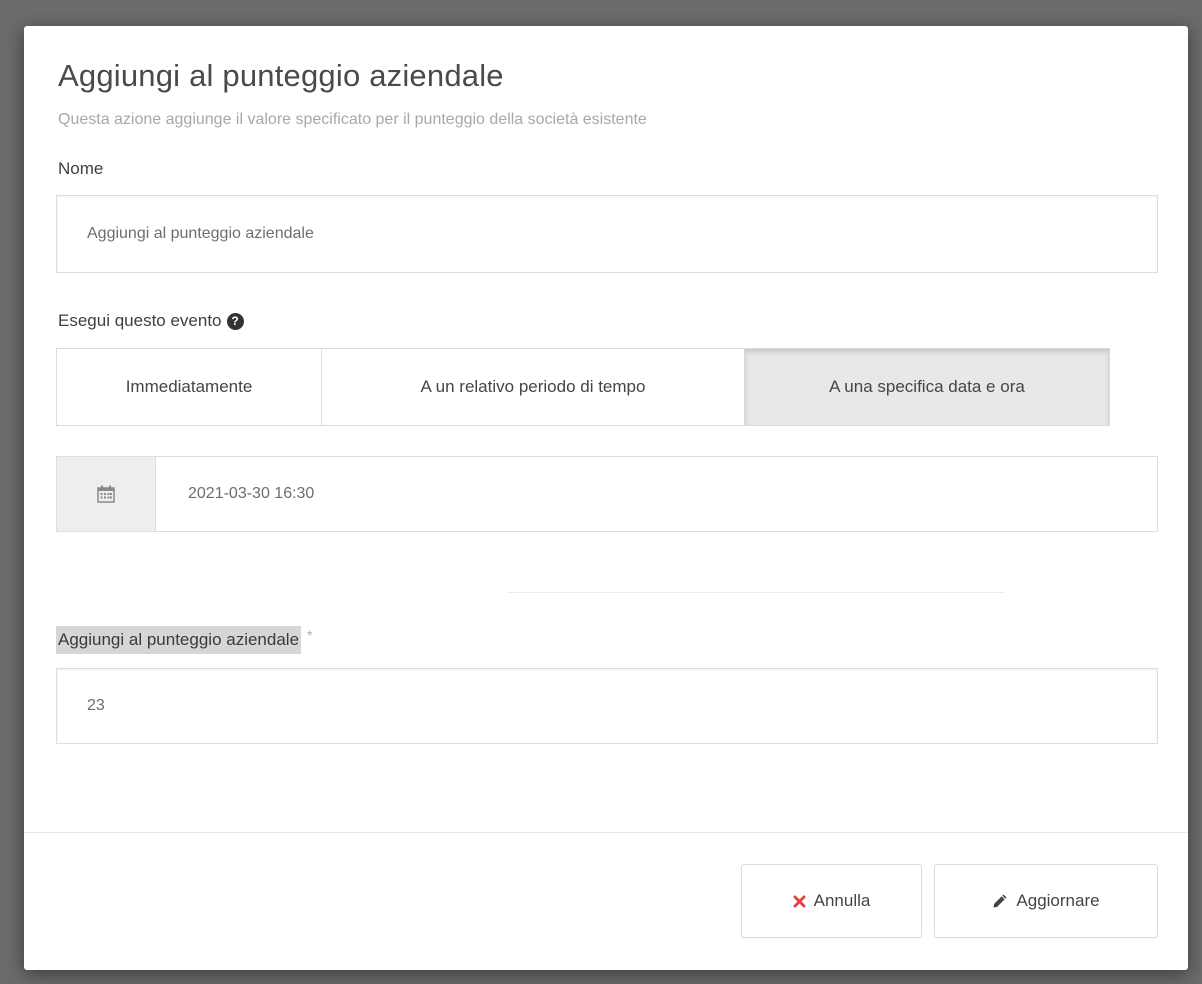 The height and width of the screenshot is (984, 1202). Describe the element at coordinates (189, 387) in the screenshot. I see `option-immediately: Immediatamente` at that location.